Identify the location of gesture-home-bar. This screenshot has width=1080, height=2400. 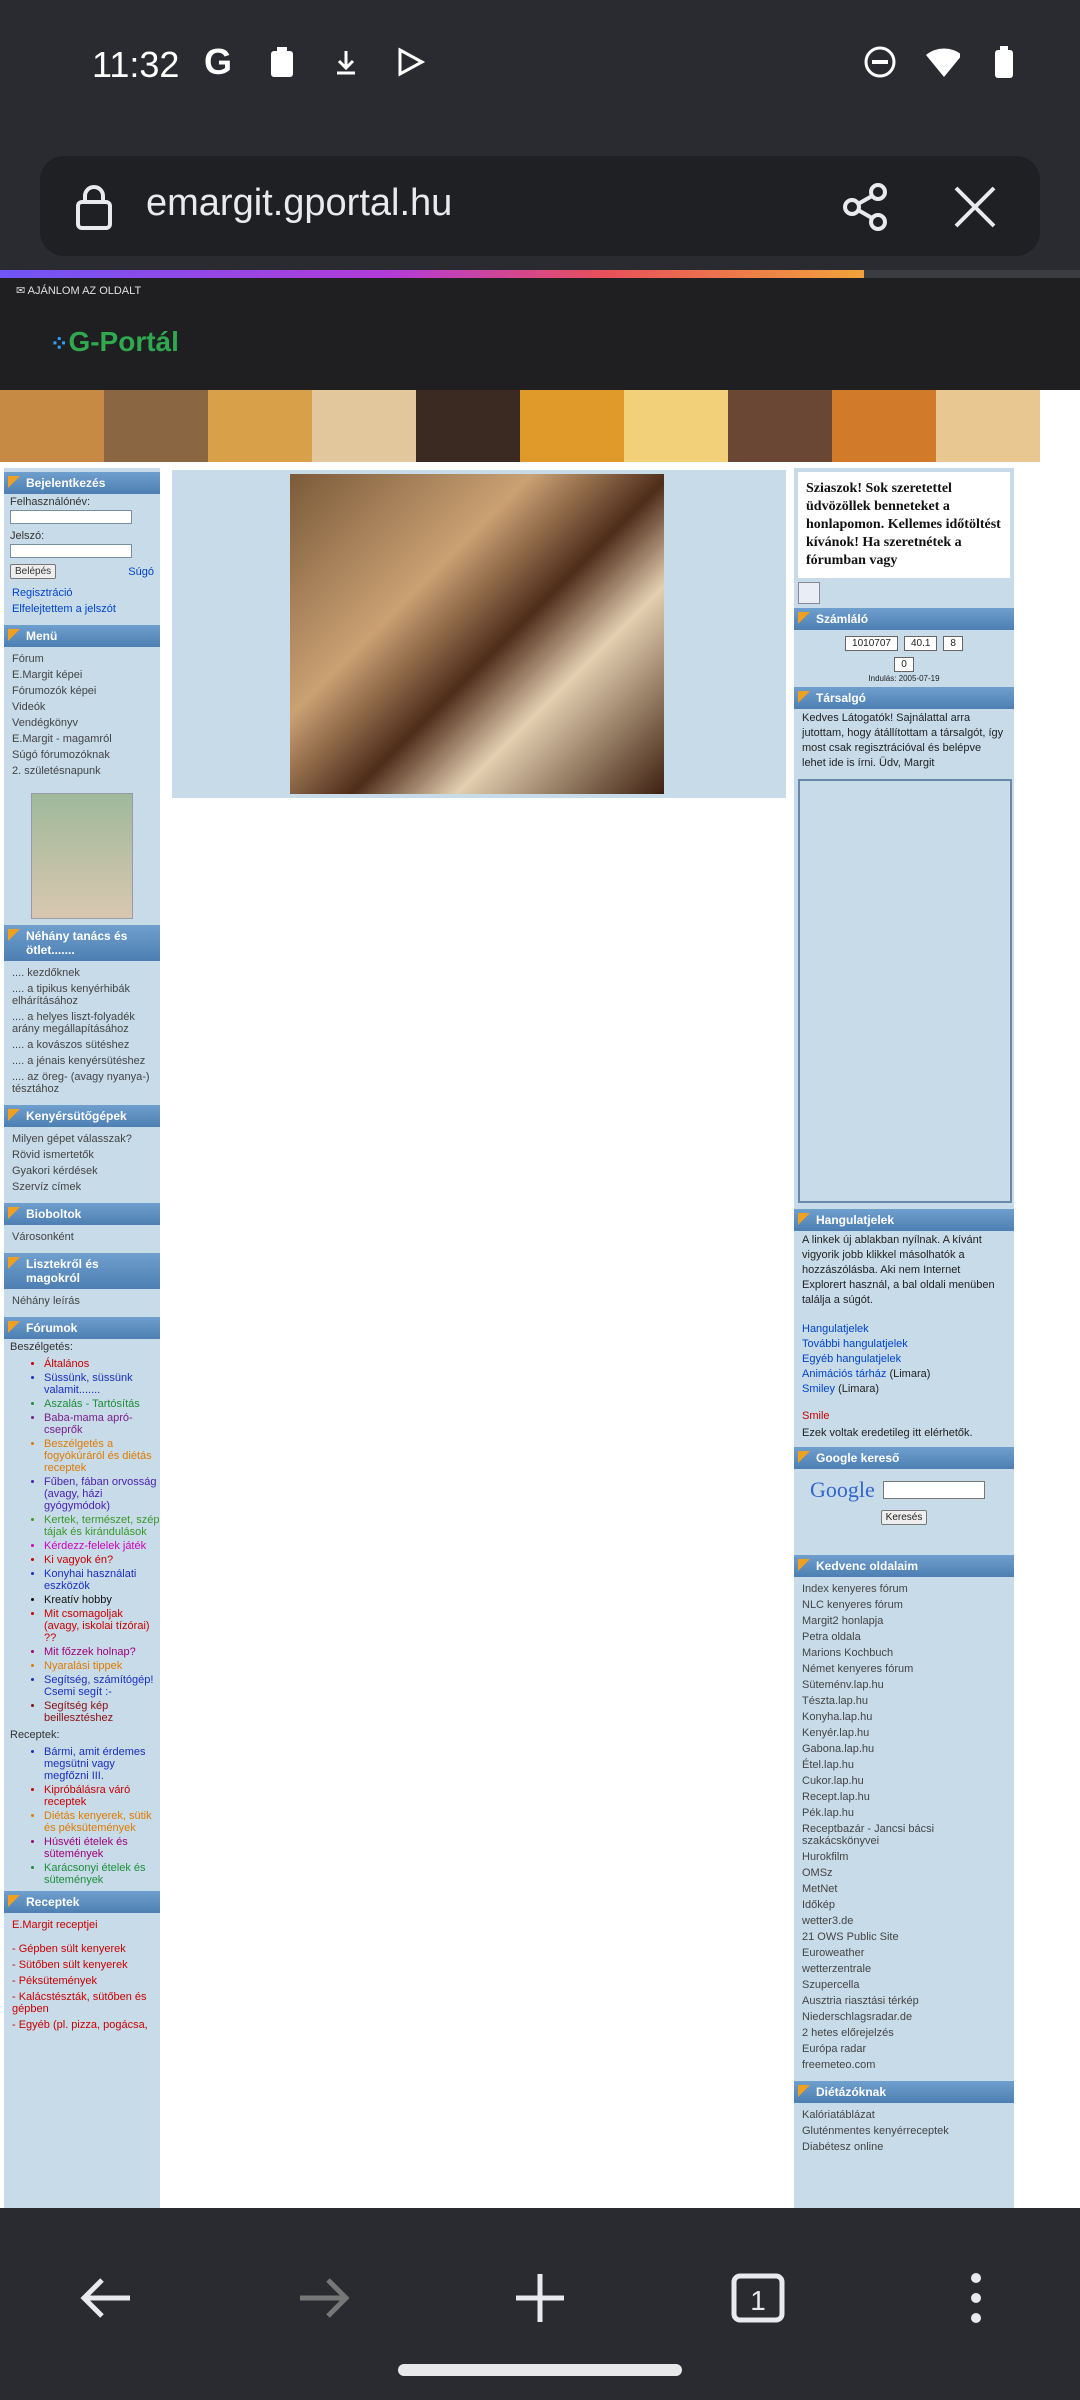
(540, 2370).